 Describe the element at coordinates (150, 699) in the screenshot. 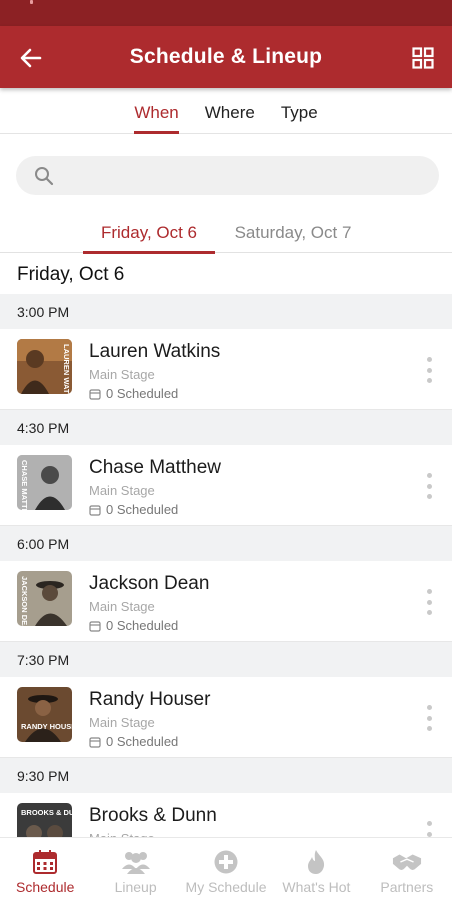

I see `artist-name: Randy Houser` at that location.